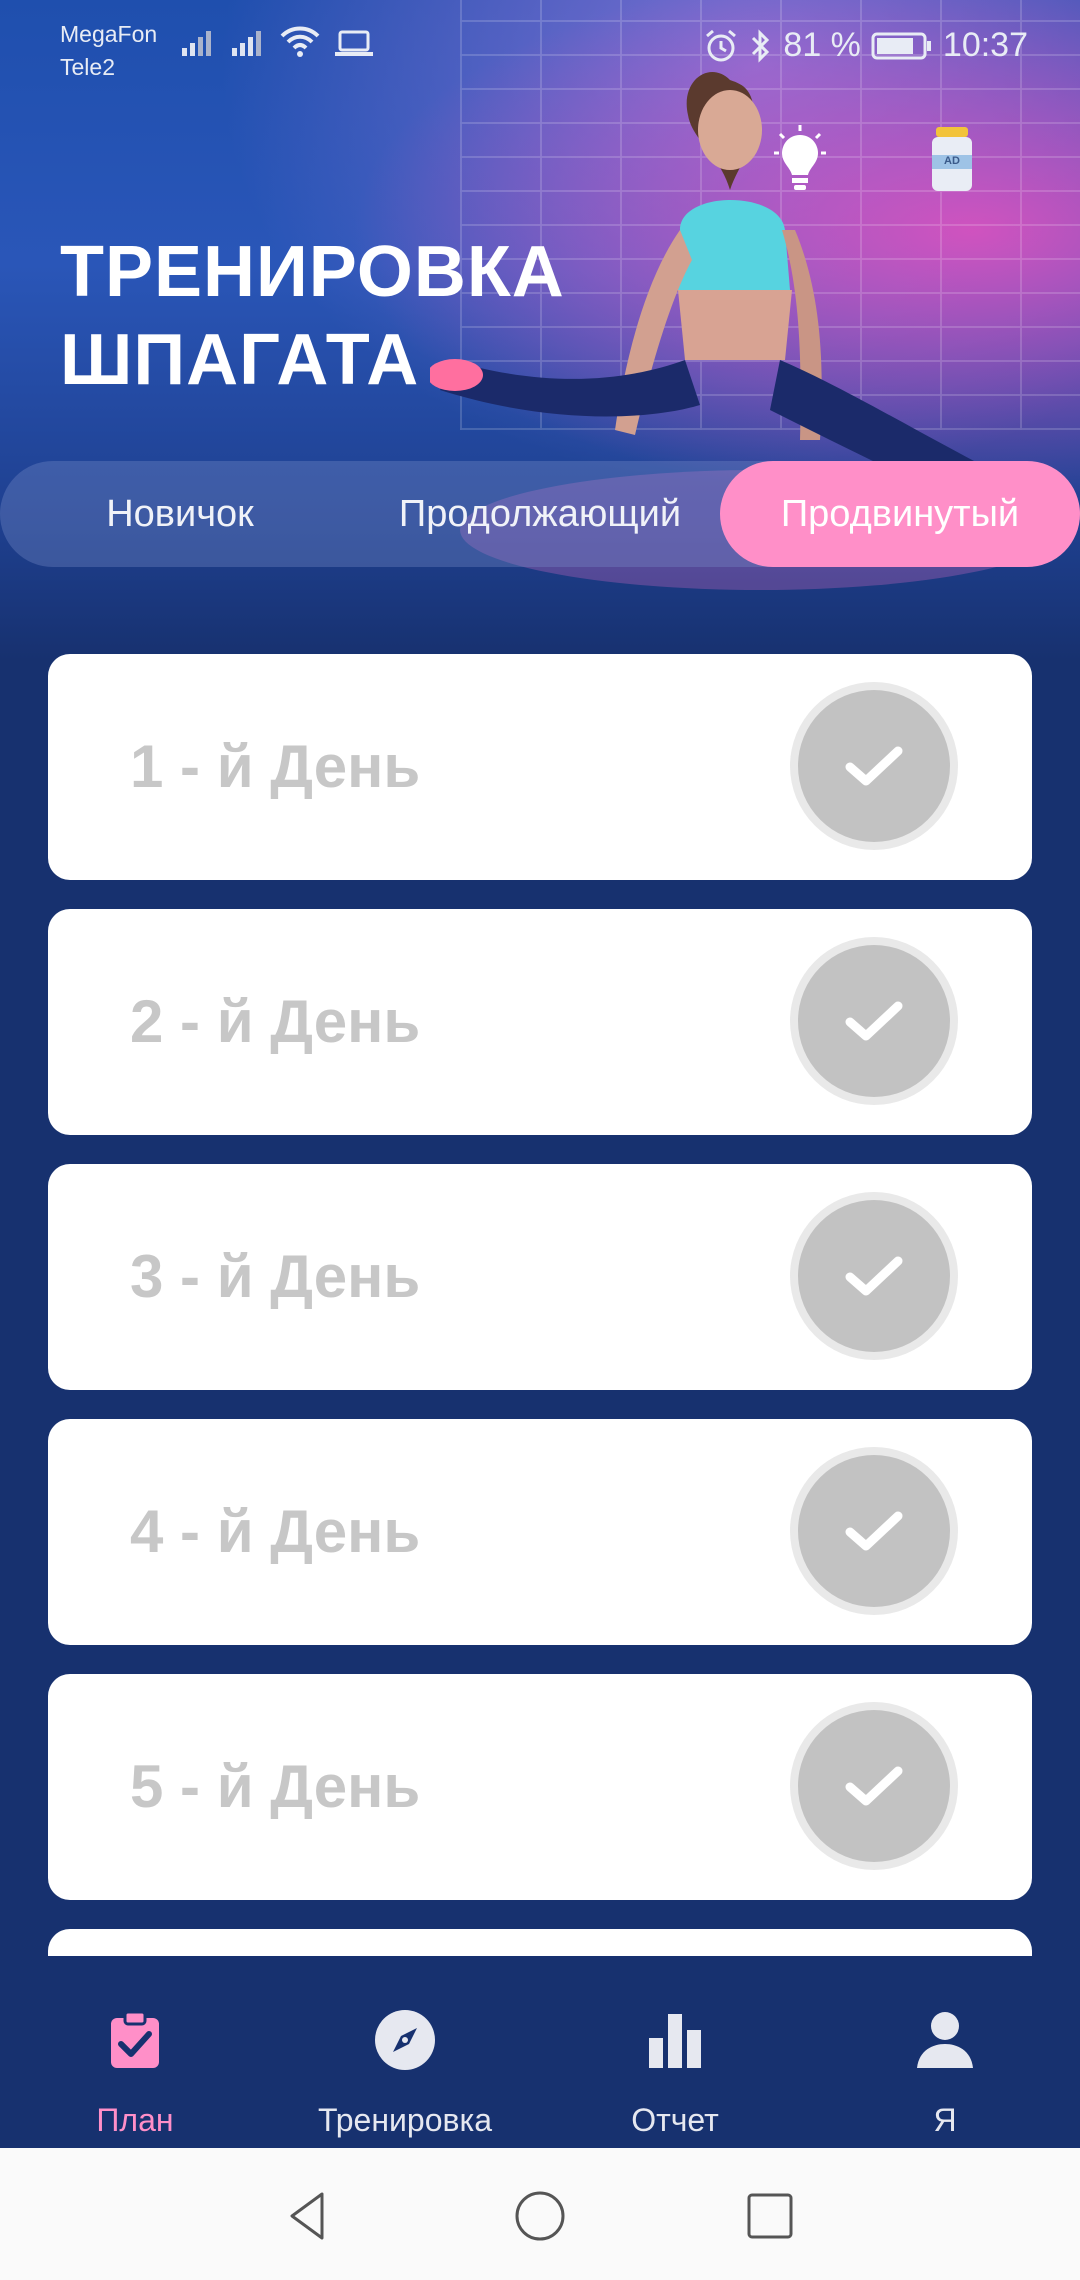  What do you see at coordinates (540, 50) in the screenshot?
I see `status-bar: MegaFon Tele2 81 % 10:37` at bounding box center [540, 50].